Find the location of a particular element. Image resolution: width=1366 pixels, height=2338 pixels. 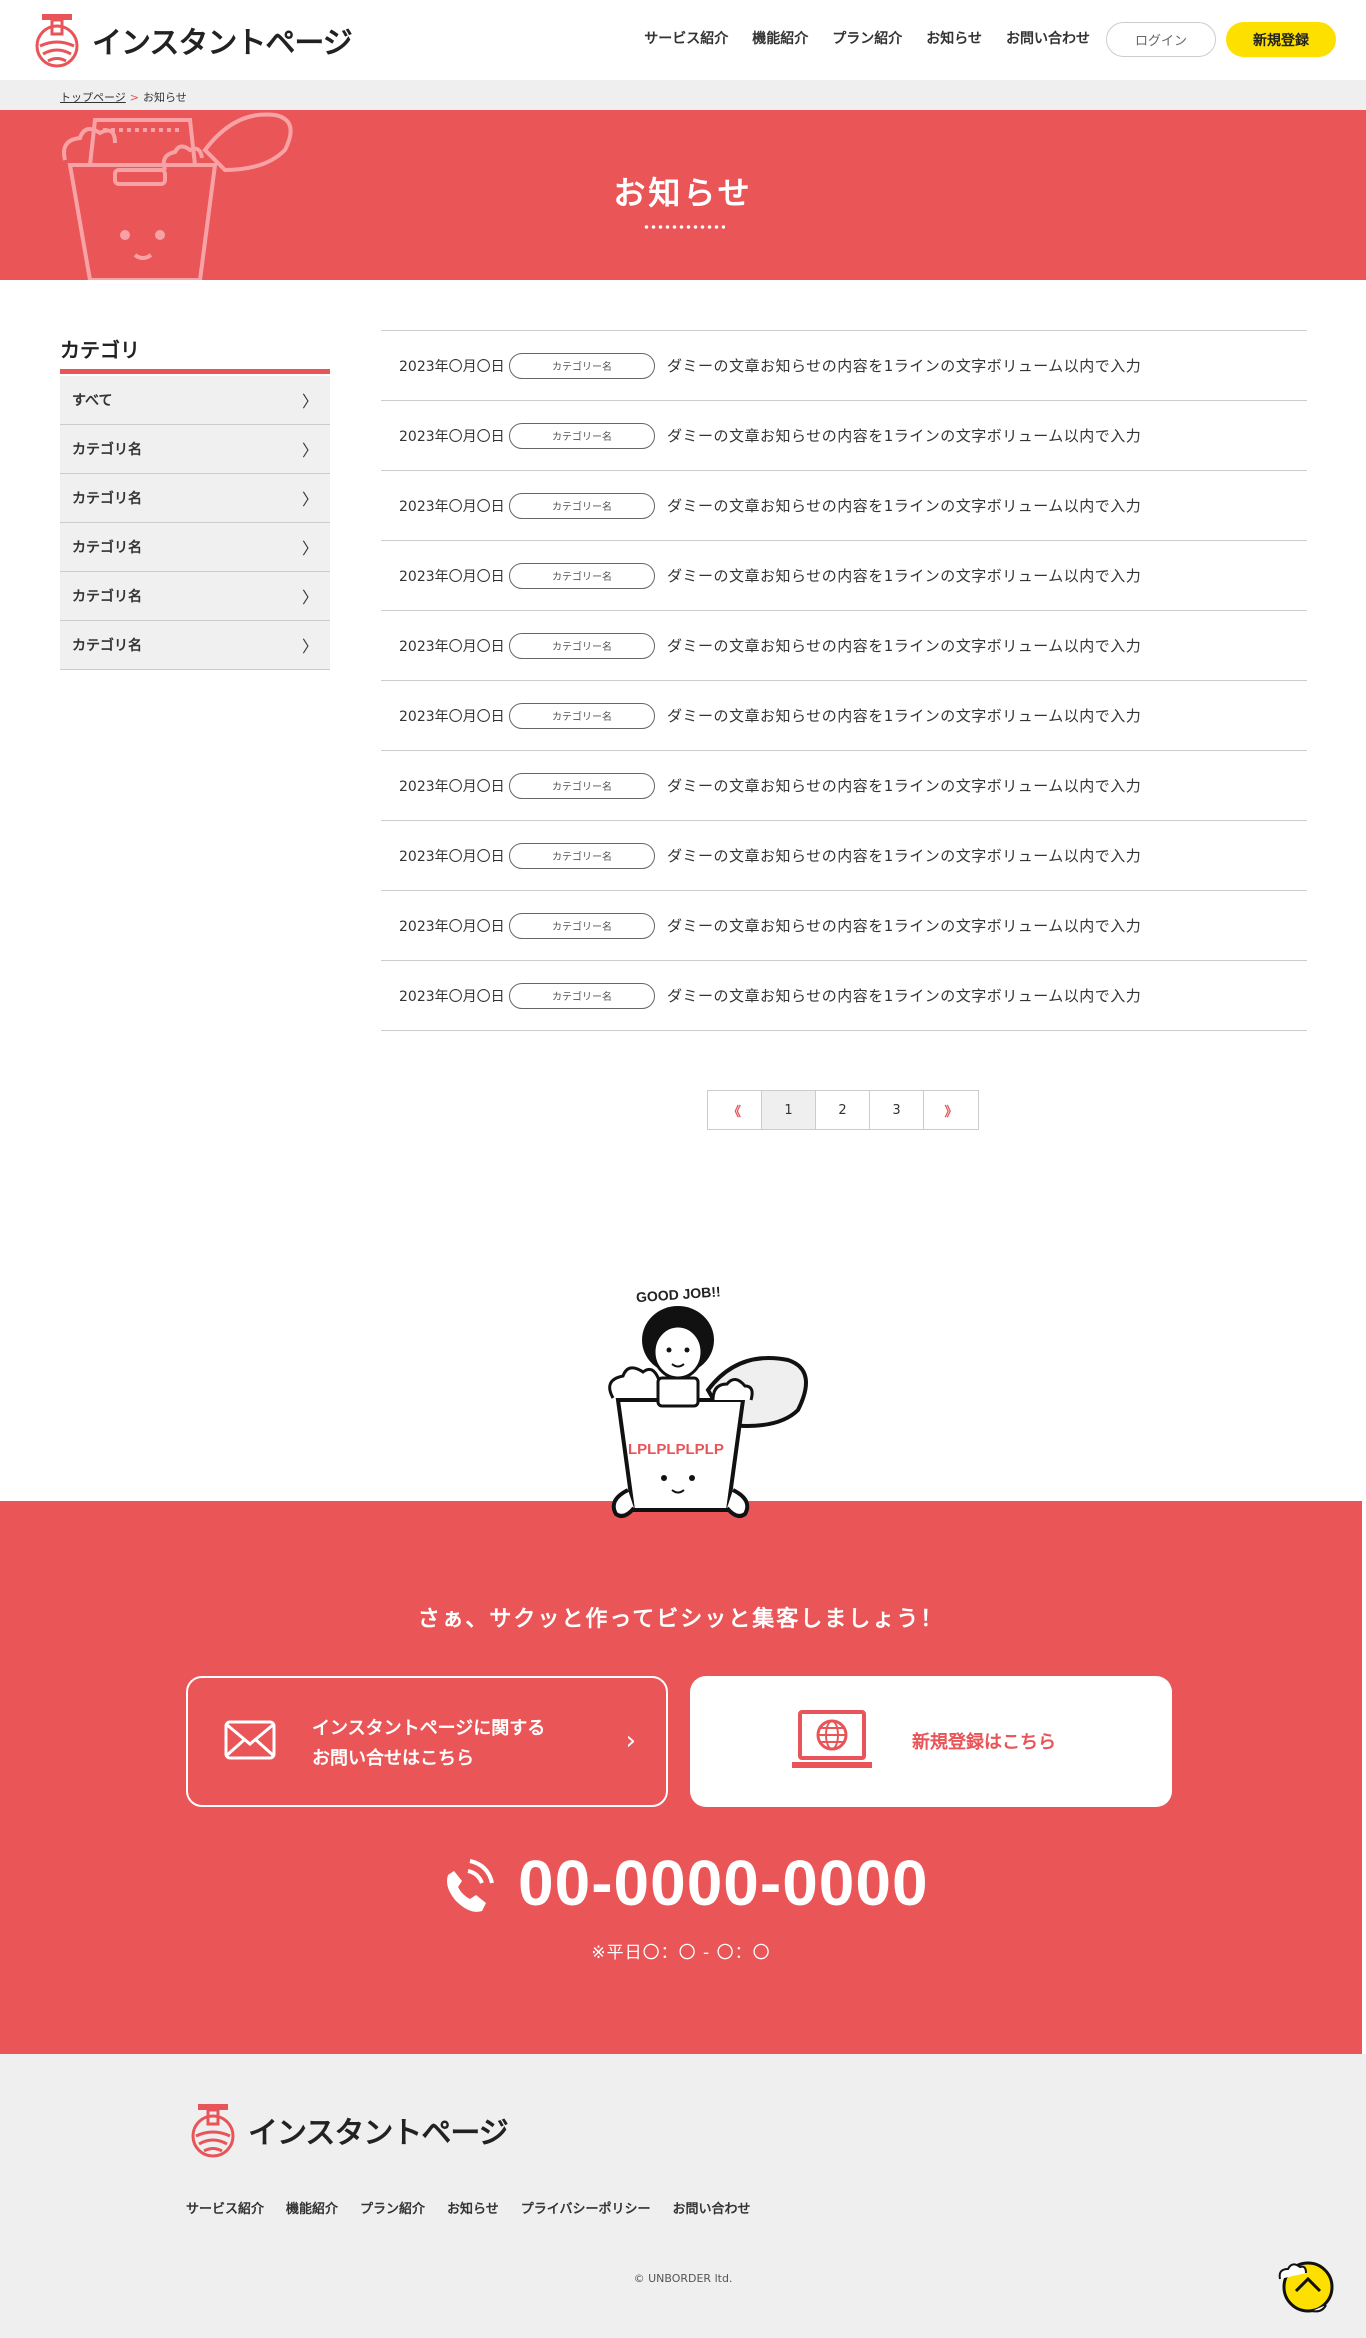

register-button: 新規登録 is located at coordinates (1281, 39).